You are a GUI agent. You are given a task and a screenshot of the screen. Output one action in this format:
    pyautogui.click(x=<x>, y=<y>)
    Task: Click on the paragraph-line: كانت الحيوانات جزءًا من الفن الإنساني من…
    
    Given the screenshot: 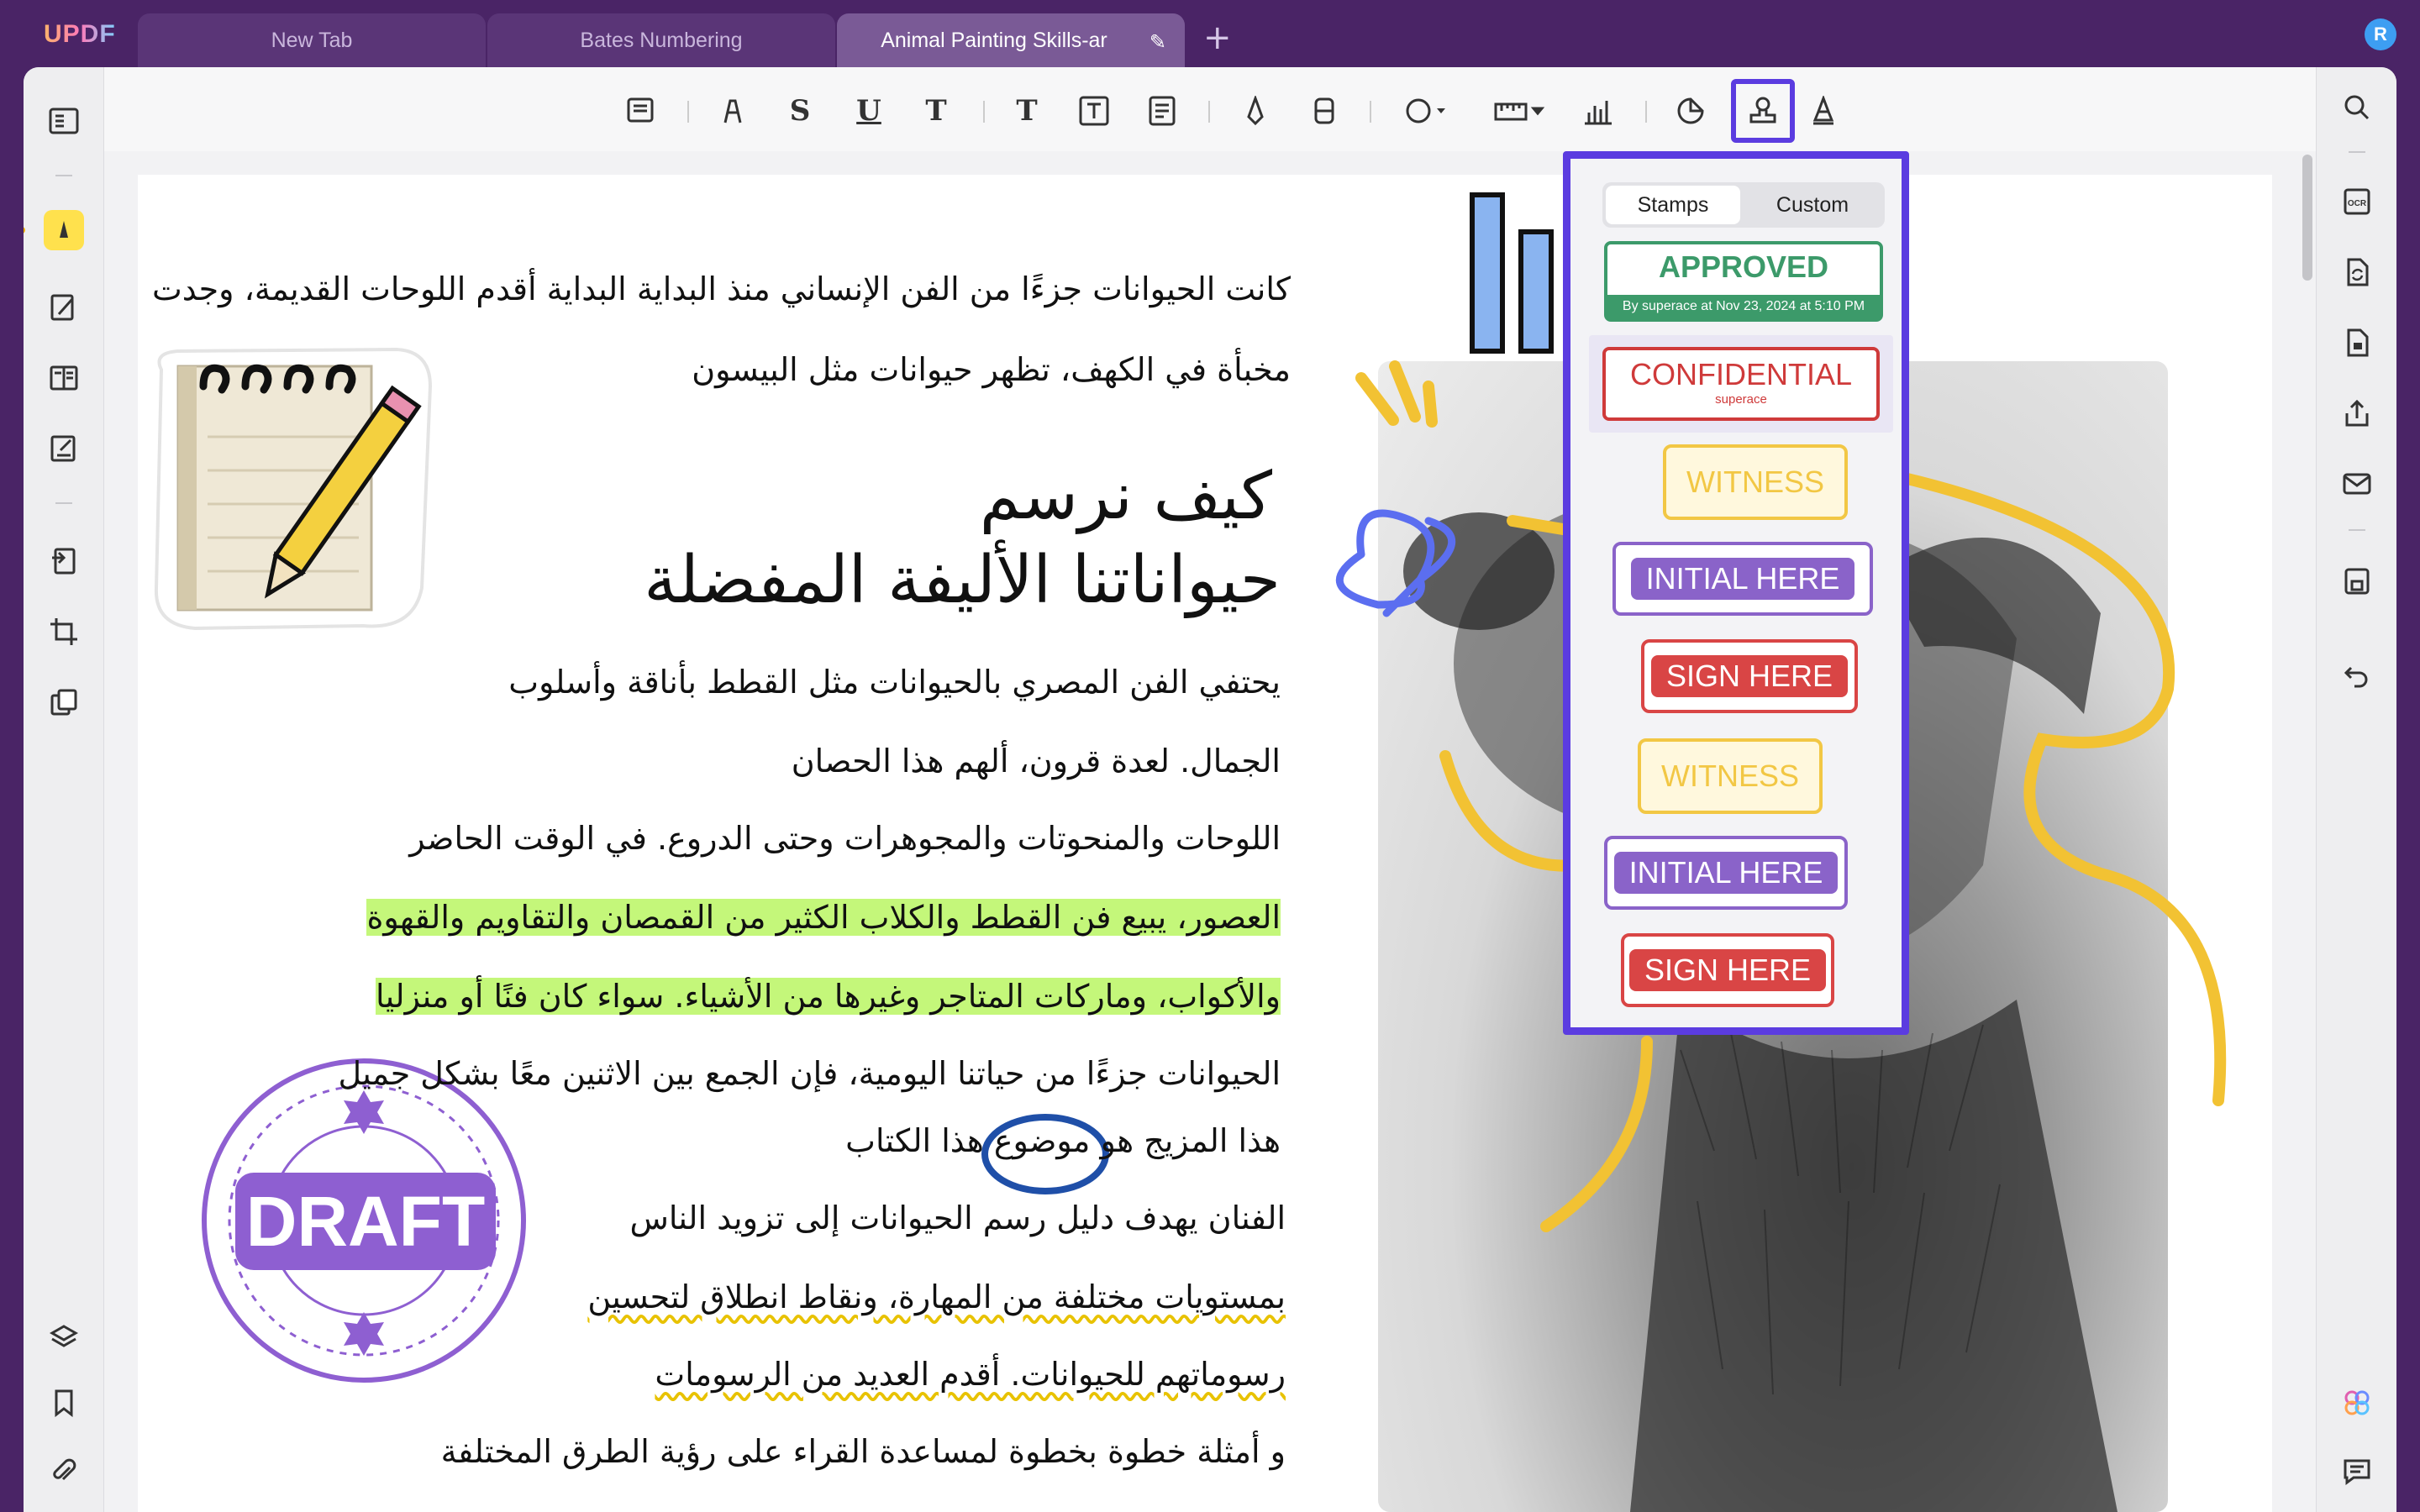 What is the action you would take?
    pyautogui.click(x=721, y=288)
    